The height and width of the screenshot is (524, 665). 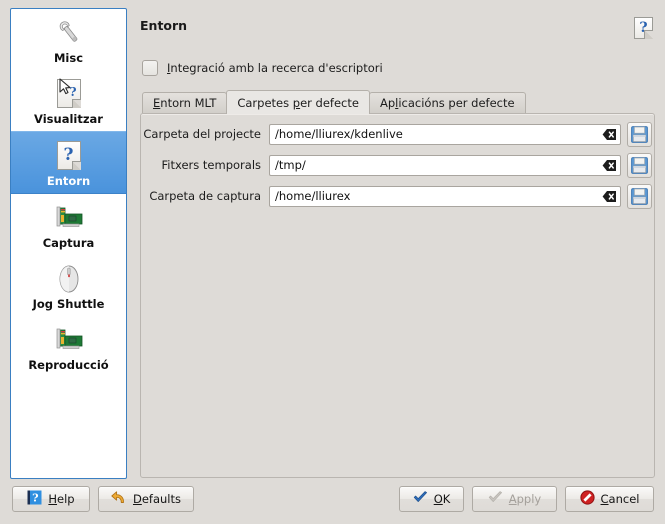 I want to click on temp-files-input, so click(x=445, y=165).